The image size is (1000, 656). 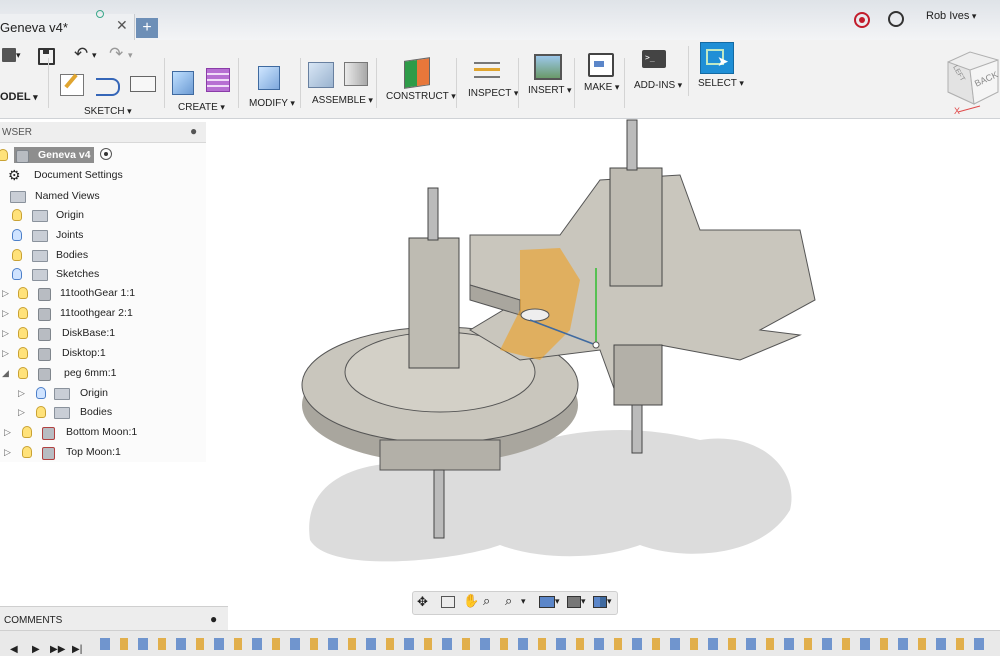 I want to click on viewports-icon, so click(x=600, y=602).